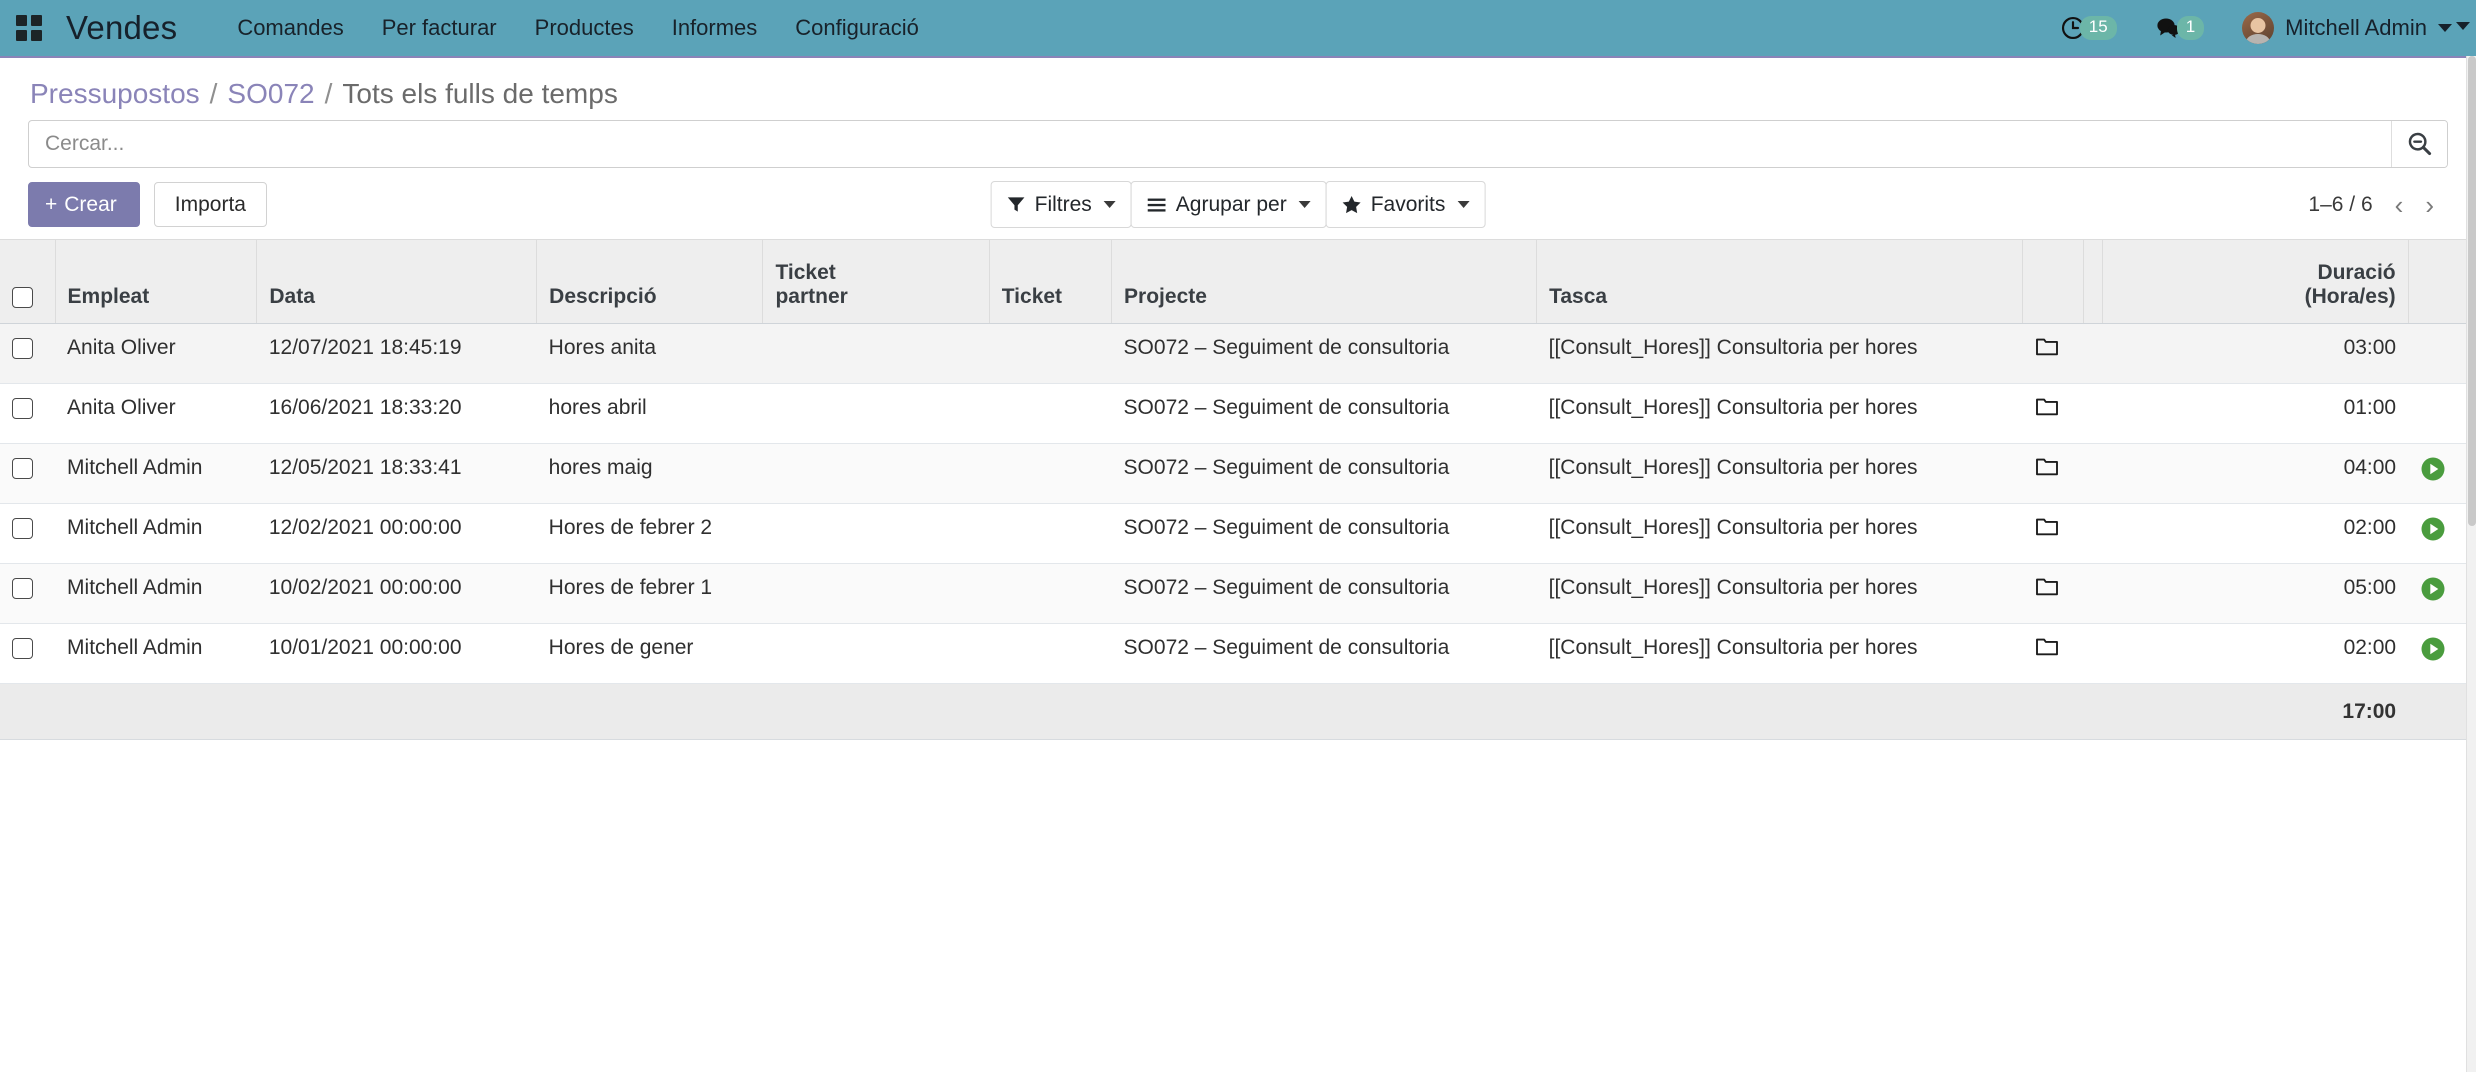  Describe the element at coordinates (1238, 712) in the screenshot. I see `table-footer: 17:00` at that location.